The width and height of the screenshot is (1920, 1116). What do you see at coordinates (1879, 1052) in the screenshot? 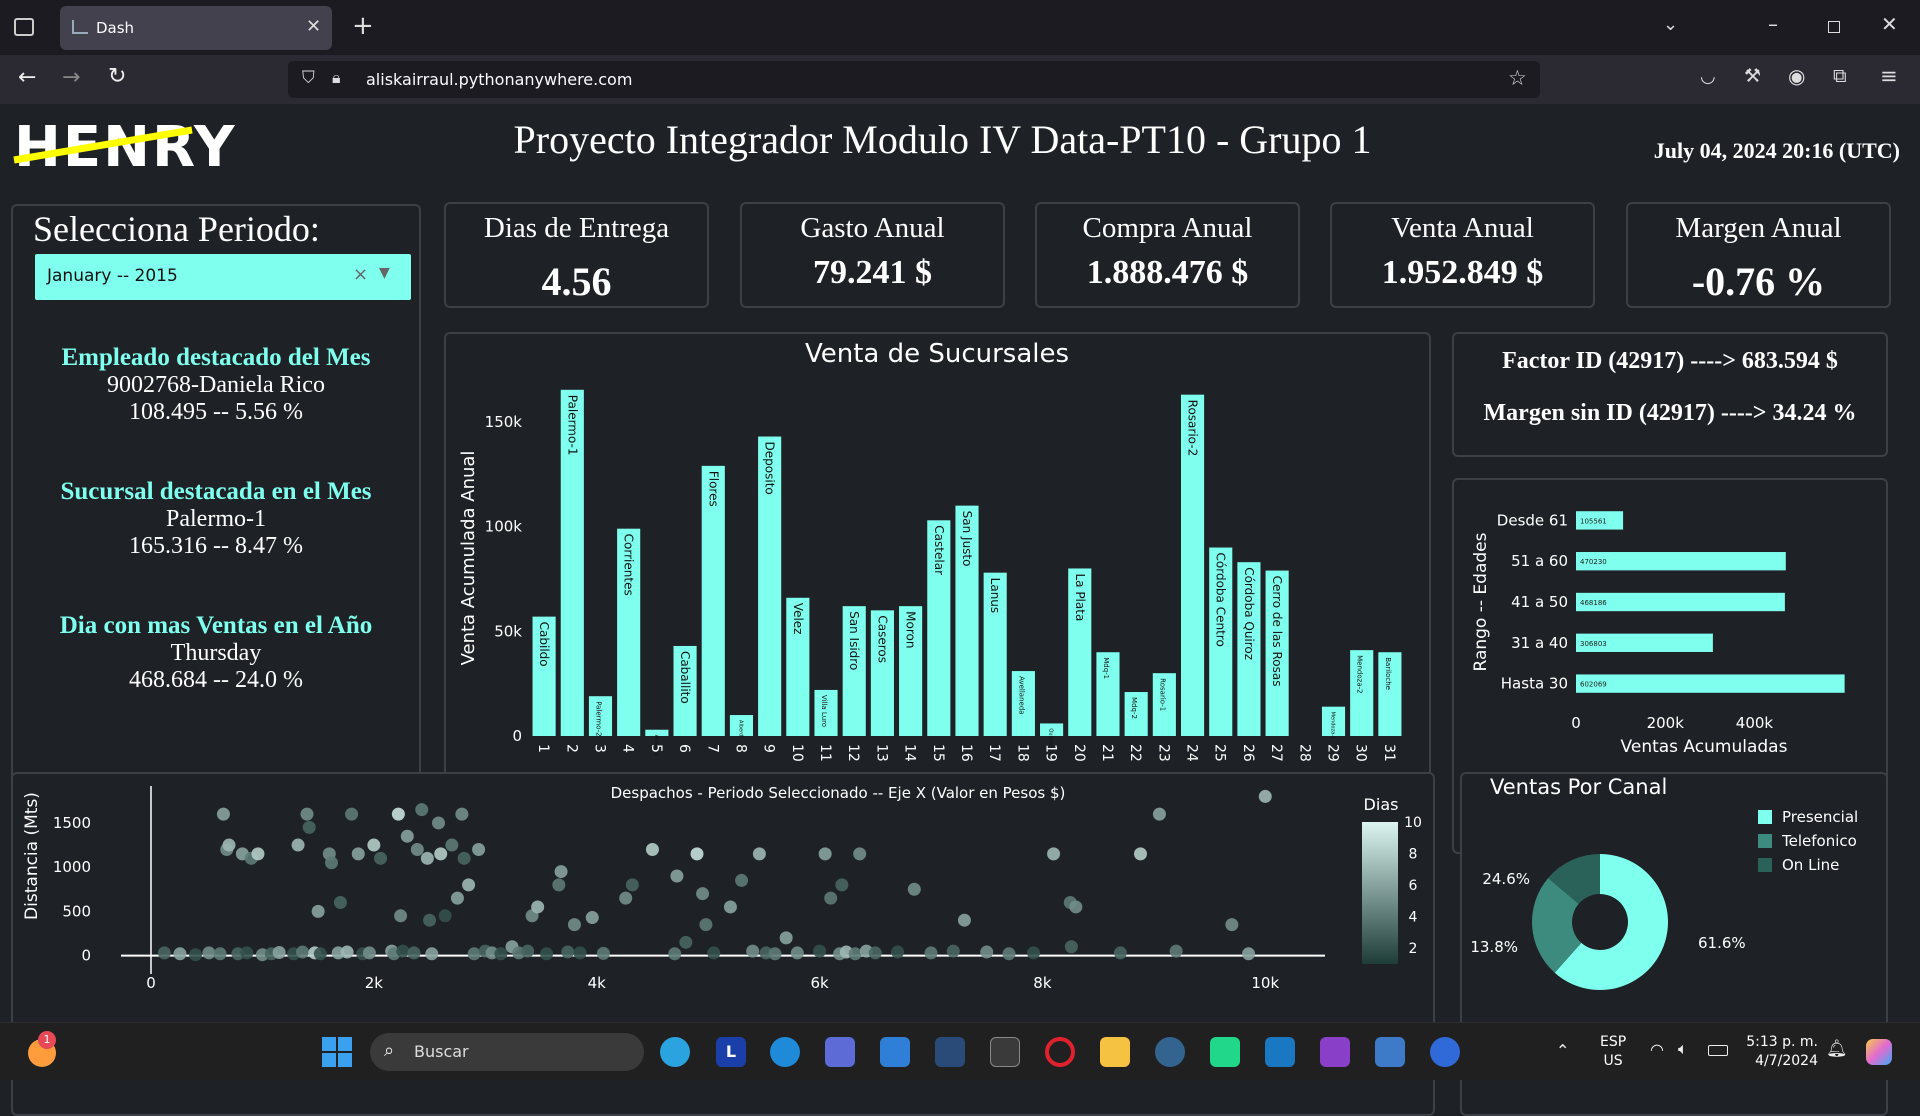
I see `copilot-icon` at bounding box center [1879, 1052].